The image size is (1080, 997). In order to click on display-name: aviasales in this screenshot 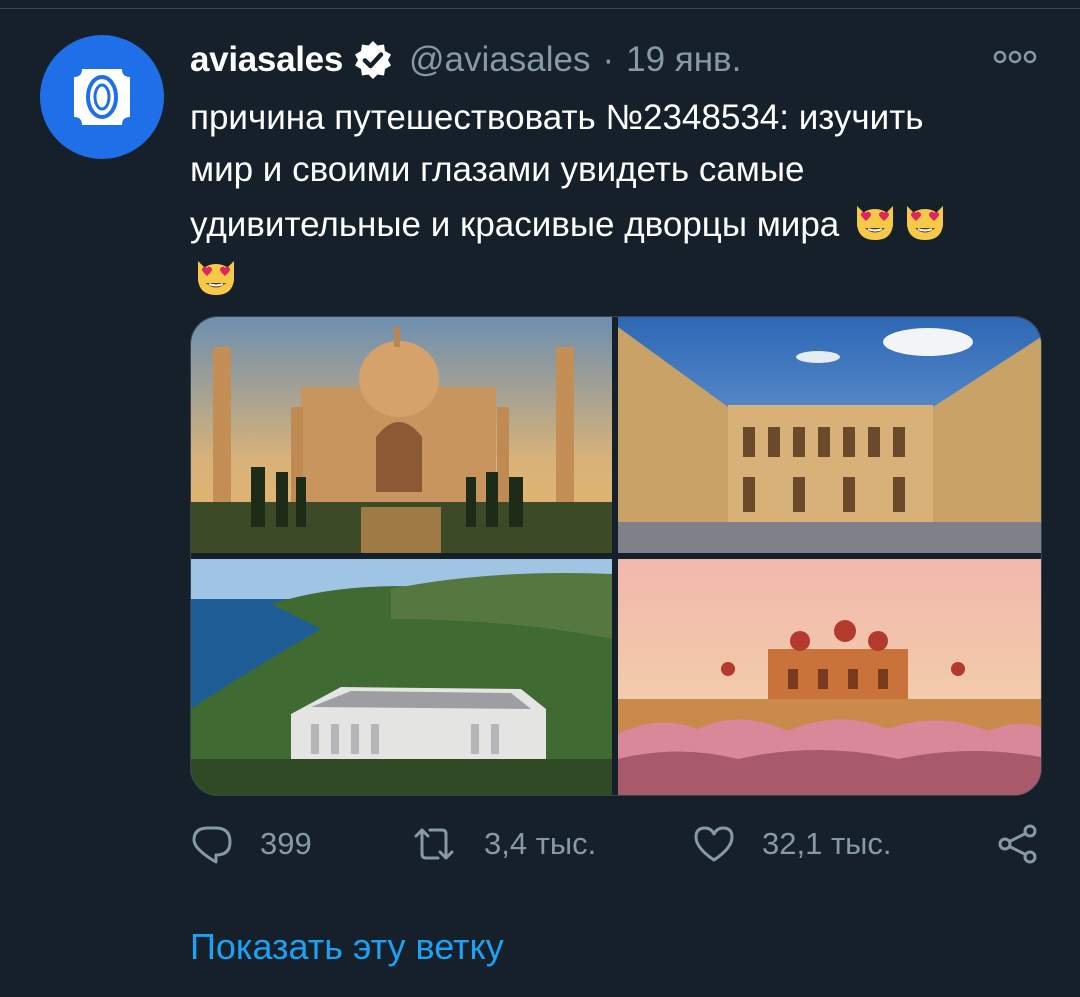, I will do `click(266, 60)`.